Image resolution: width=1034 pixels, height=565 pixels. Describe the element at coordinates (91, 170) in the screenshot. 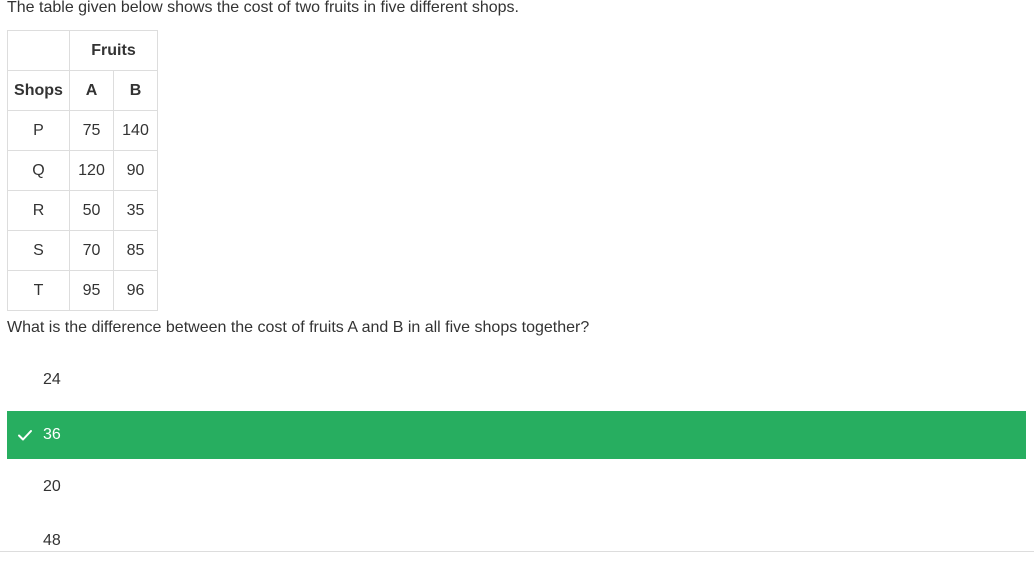

I see `fruit-a-cost-cell: 120` at that location.